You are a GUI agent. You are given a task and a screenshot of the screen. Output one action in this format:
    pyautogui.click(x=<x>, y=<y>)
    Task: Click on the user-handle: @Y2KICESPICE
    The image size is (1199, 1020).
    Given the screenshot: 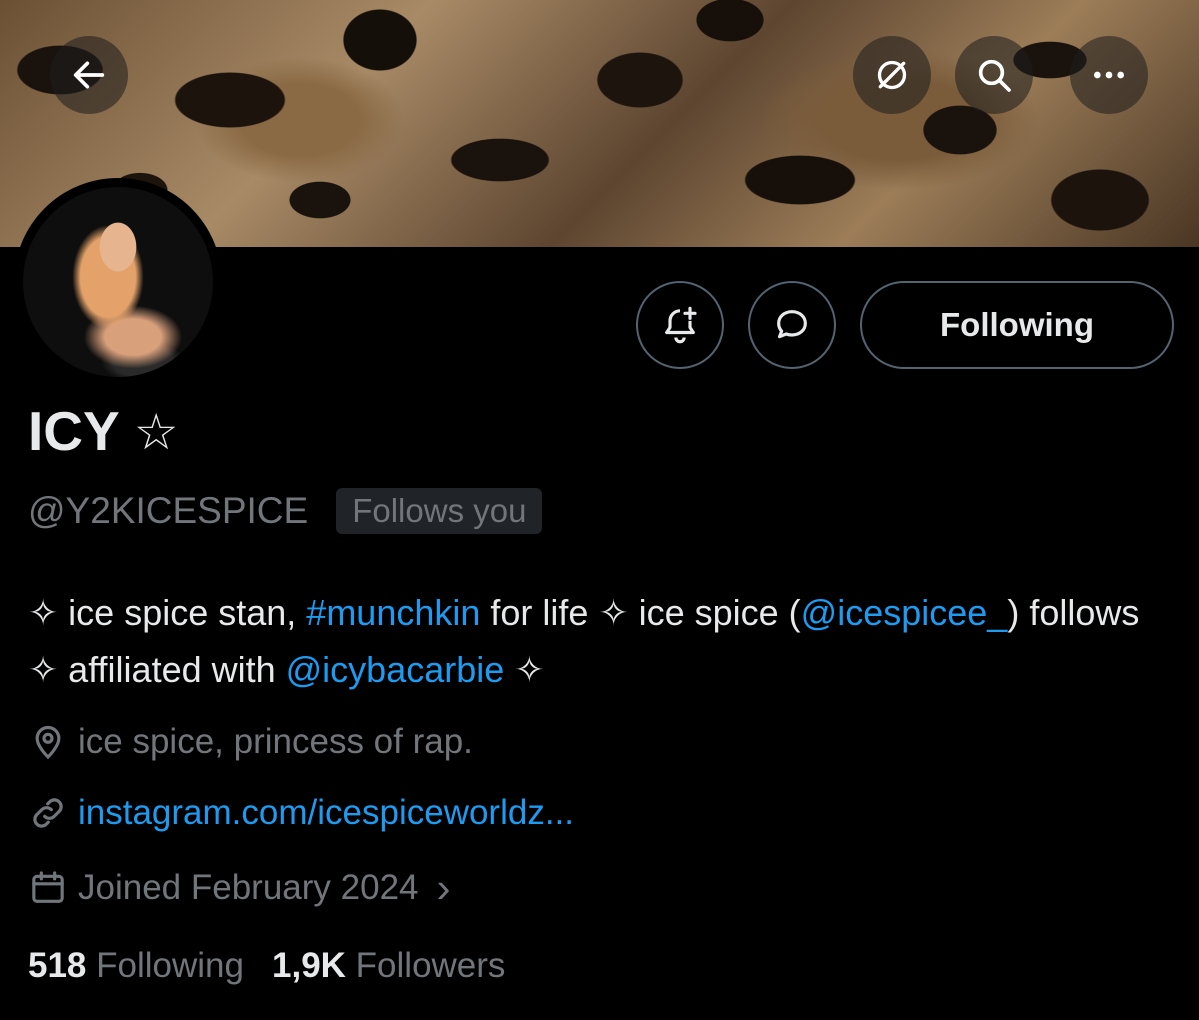 What is the action you would take?
    pyautogui.click(x=168, y=510)
    